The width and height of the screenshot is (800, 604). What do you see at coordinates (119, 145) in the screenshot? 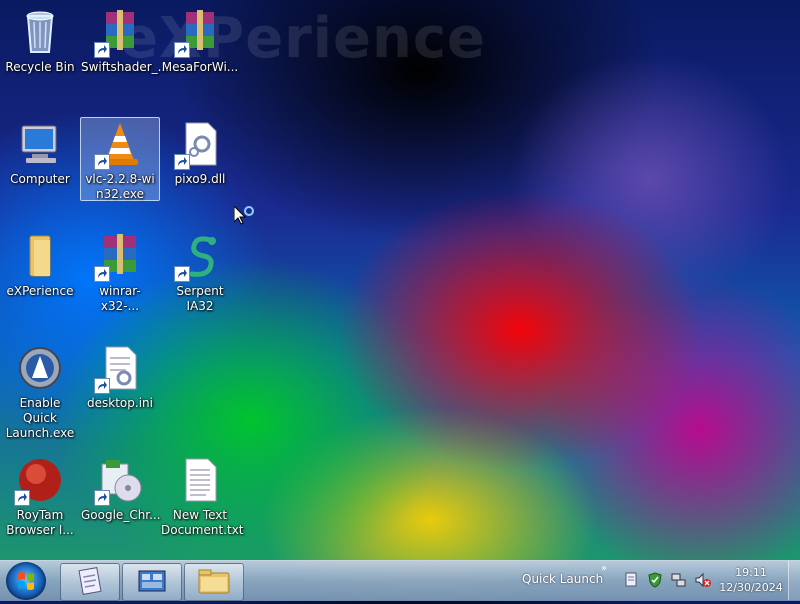
I see `vlc-cone-icon` at bounding box center [119, 145].